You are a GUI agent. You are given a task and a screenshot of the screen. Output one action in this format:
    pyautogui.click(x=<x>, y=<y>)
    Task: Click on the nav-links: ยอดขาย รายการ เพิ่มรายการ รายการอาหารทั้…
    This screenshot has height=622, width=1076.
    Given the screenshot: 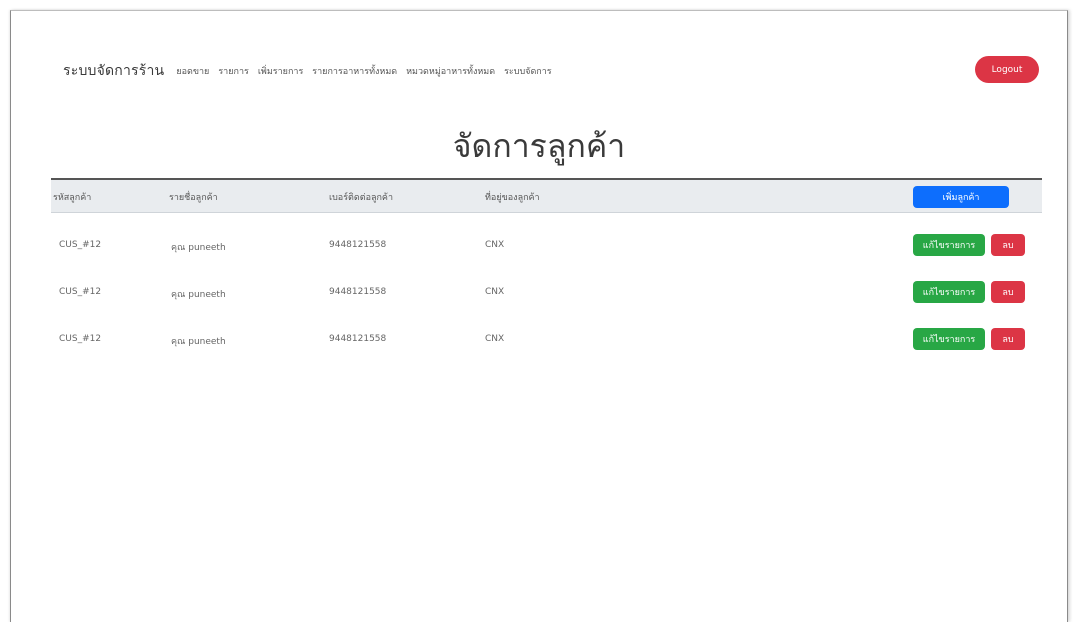 What is the action you would take?
    pyautogui.click(x=368, y=71)
    